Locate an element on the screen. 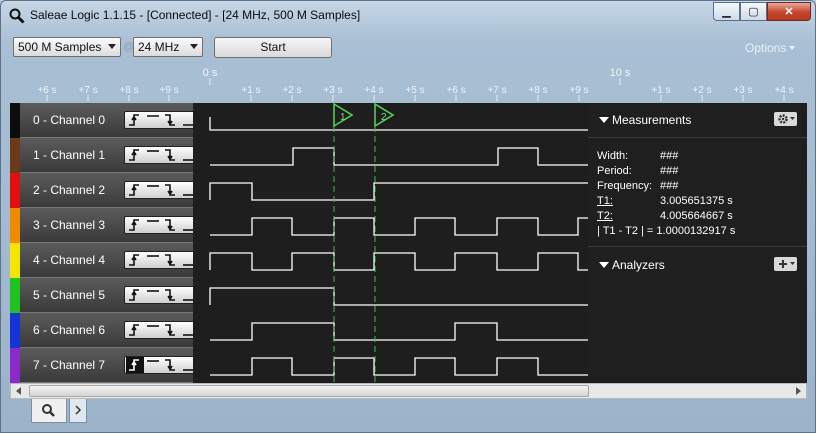 The width and height of the screenshot is (816, 433). sample-rate-select: 24 MHz is located at coordinates (168, 47).